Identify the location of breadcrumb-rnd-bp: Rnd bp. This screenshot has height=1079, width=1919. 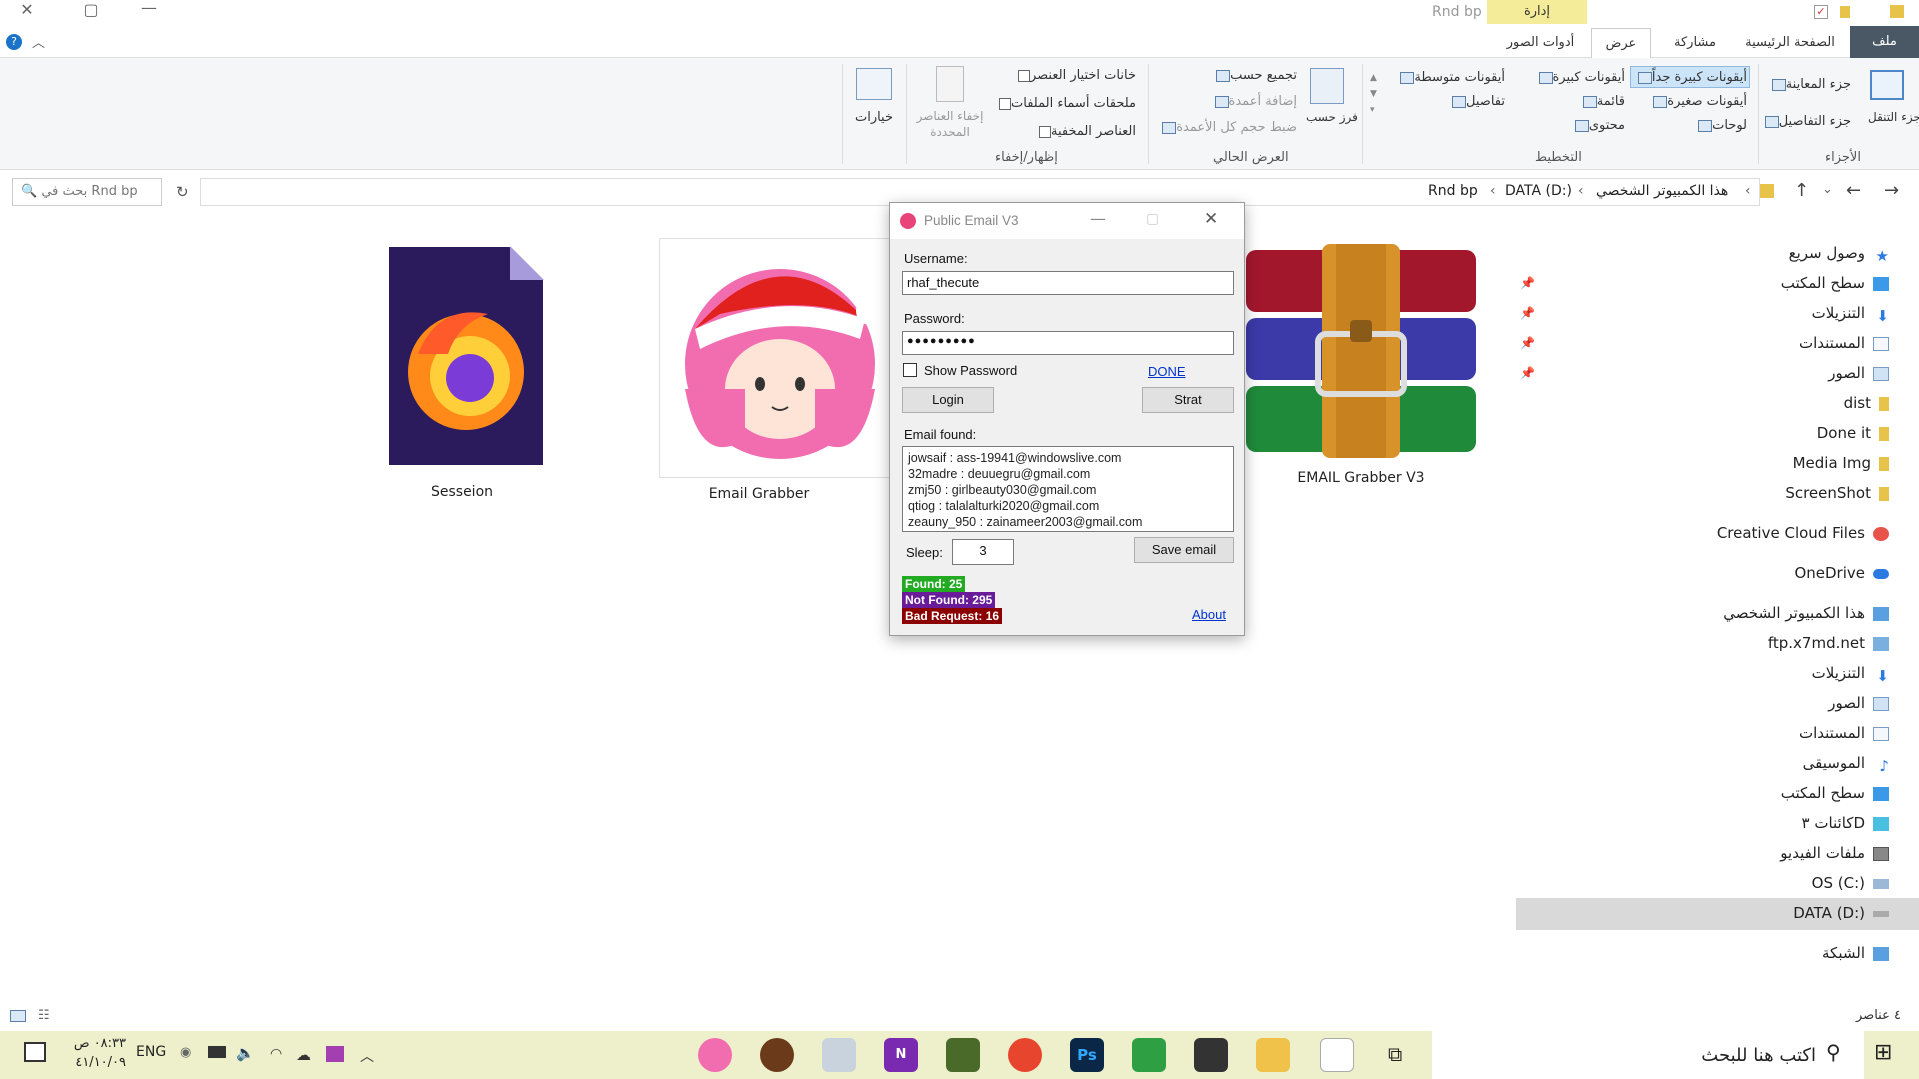
(1453, 191).